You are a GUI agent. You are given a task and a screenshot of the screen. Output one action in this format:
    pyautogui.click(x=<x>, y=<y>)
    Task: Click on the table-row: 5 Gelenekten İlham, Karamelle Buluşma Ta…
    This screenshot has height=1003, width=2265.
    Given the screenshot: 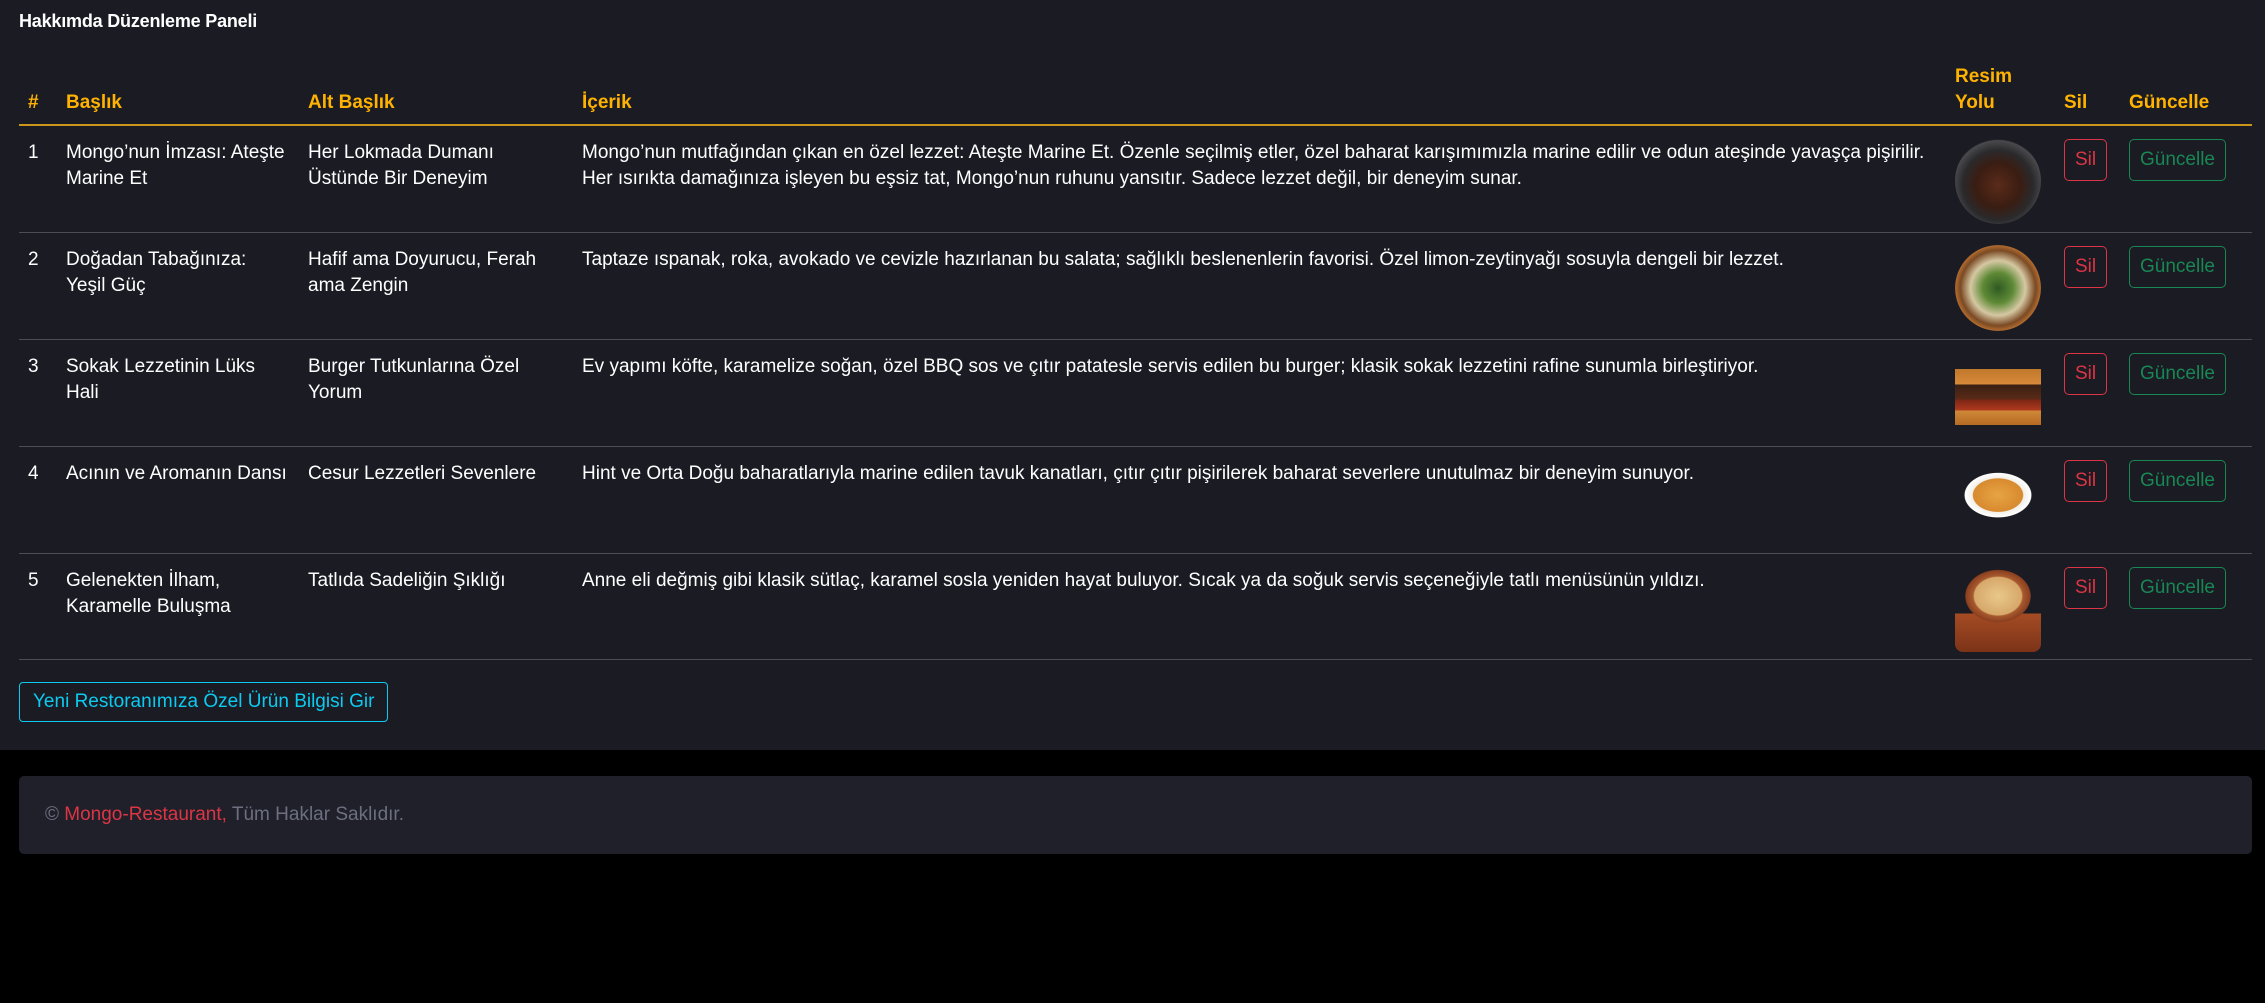 What is the action you would take?
    pyautogui.click(x=1135, y=606)
    